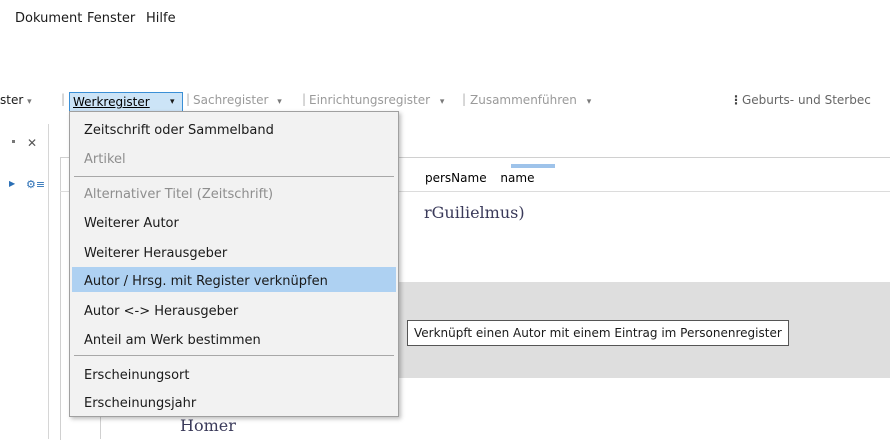 The height and width of the screenshot is (440, 890). What do you see at coordinates (231, 100) in the screenshot?
I see `sachregister-label: Sachregister` at bounding box center [231, 100].